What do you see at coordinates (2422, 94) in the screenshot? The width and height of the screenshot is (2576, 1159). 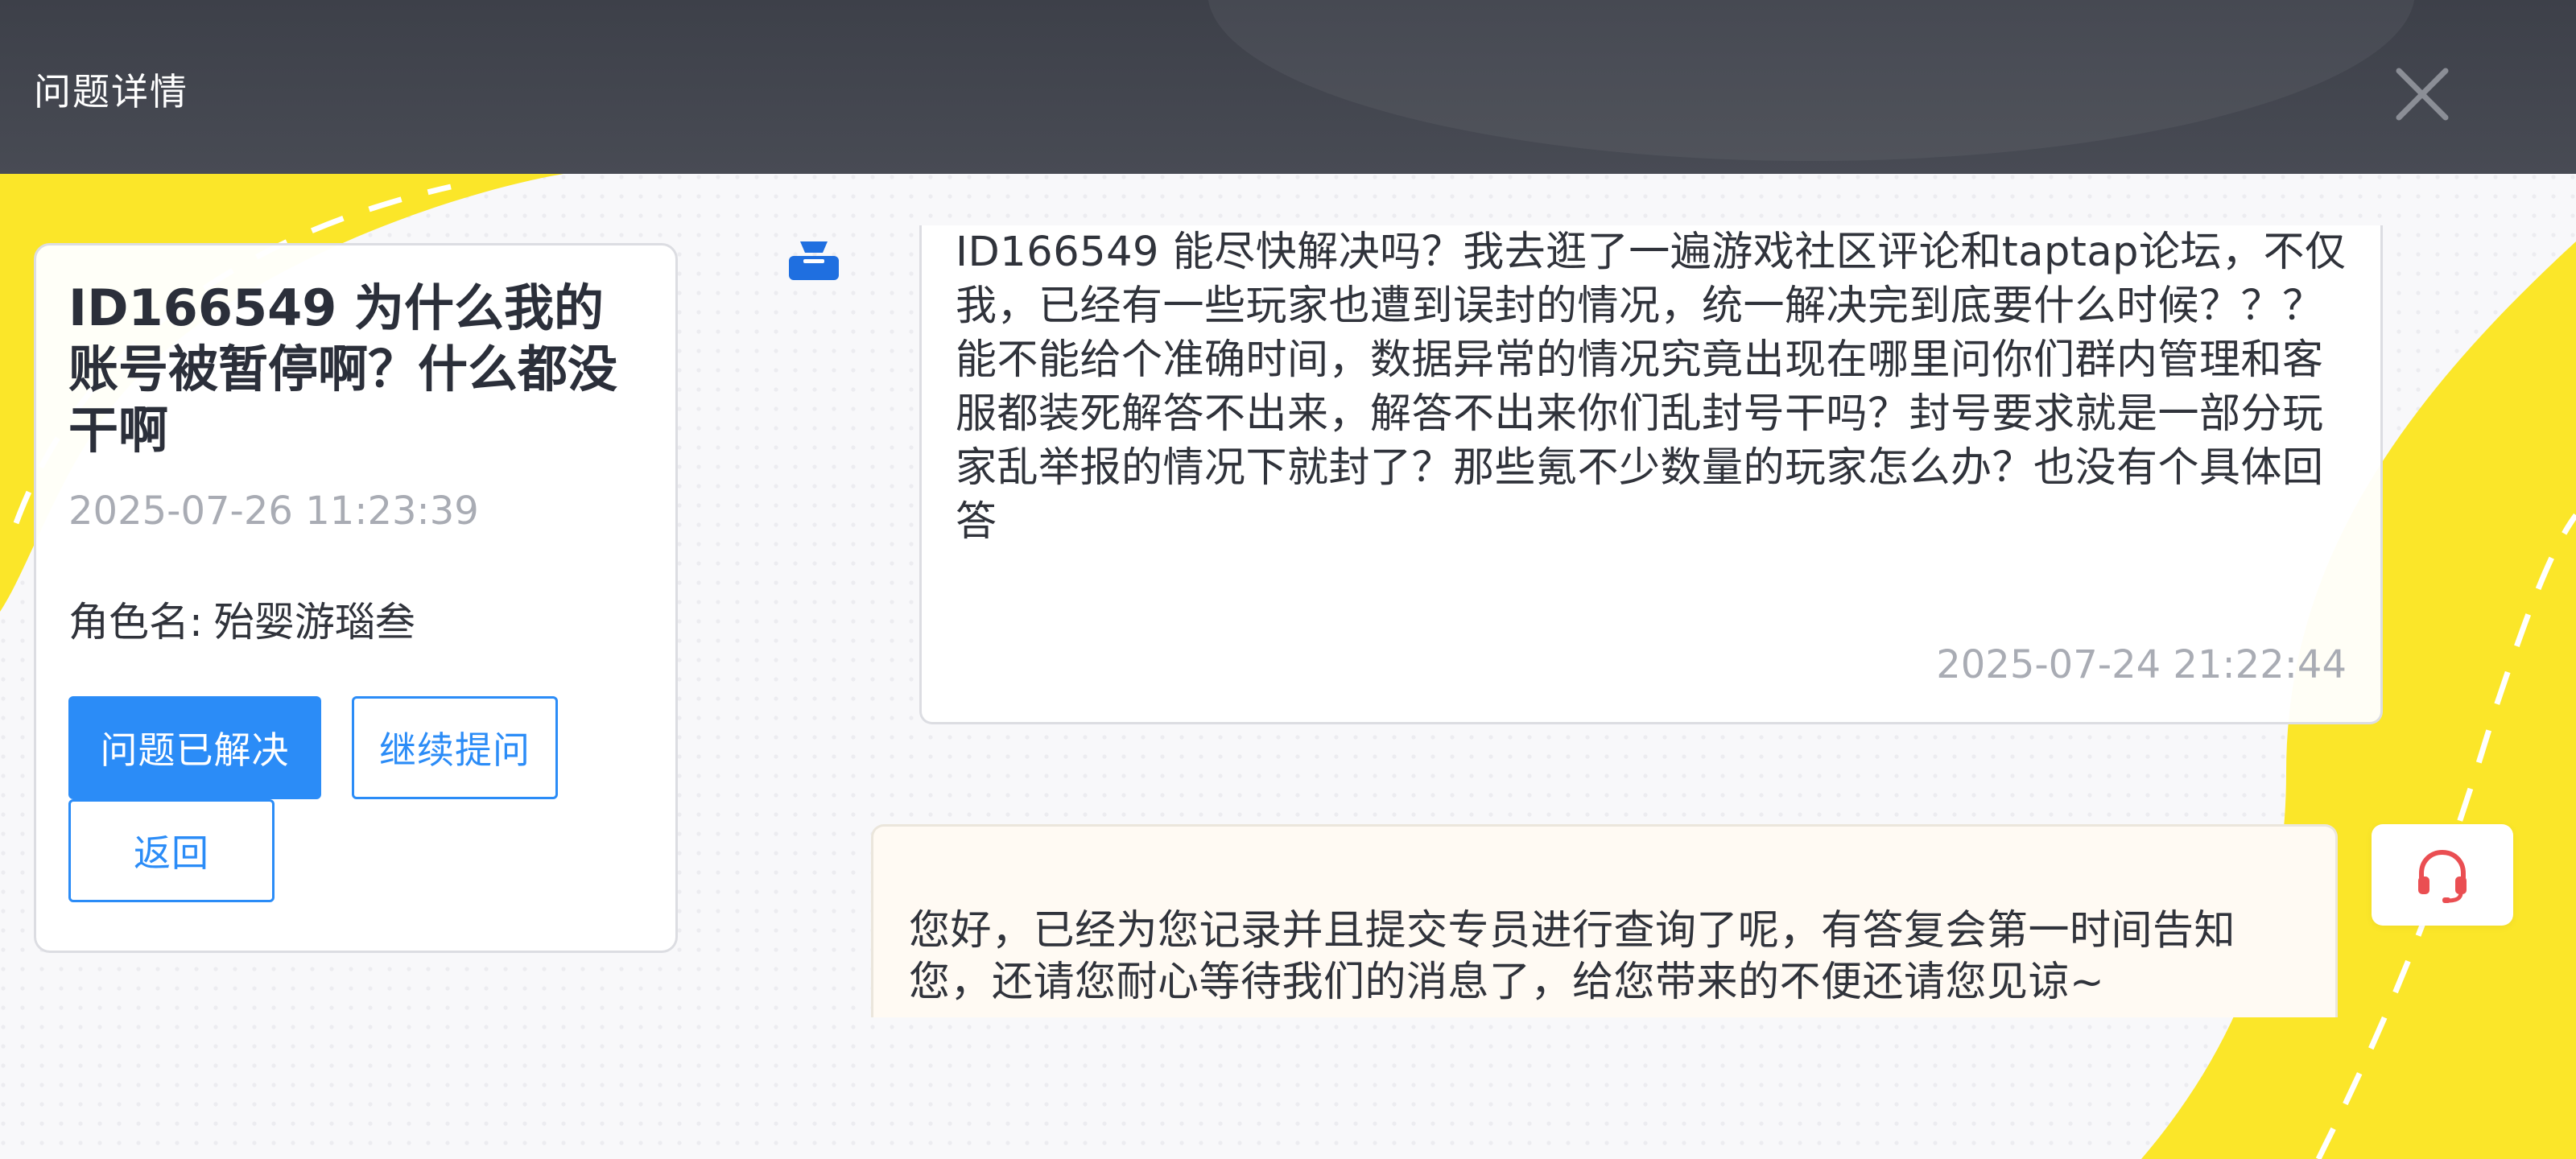 I see `close-icon` at bounding box center [2422, 94].